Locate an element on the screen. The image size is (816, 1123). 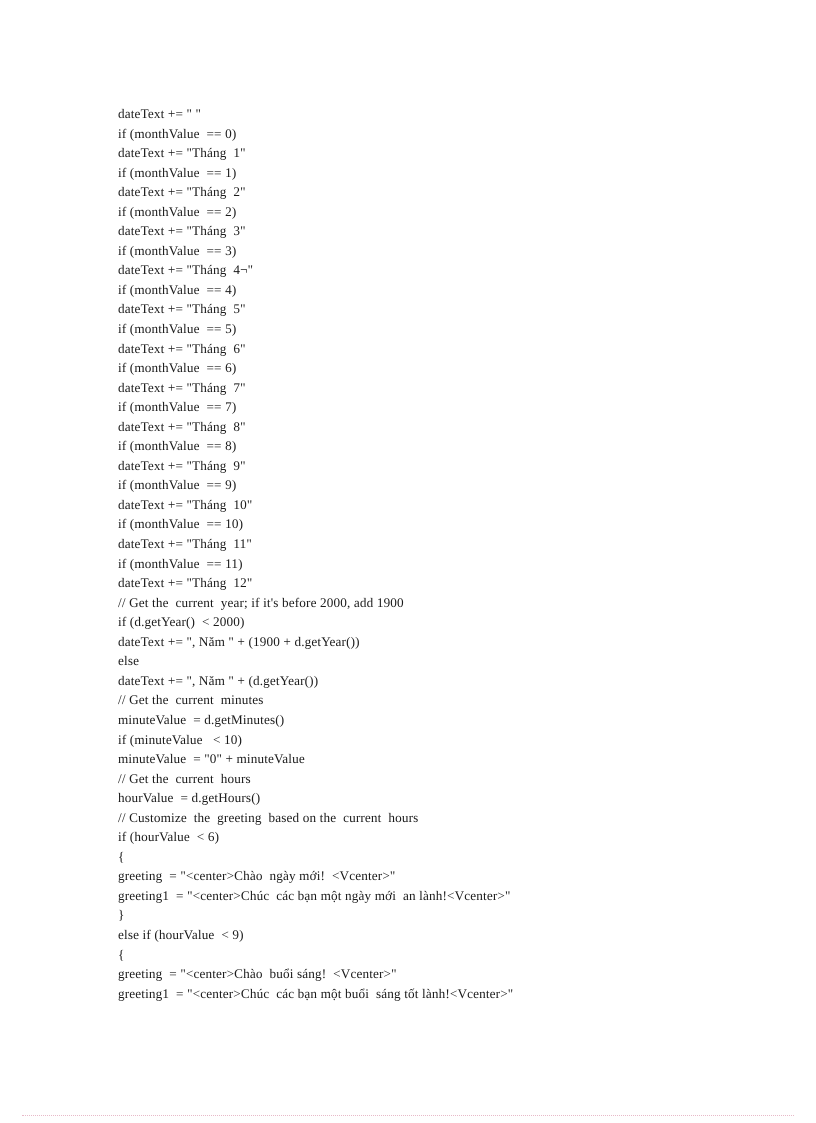
code-line: dateText += "Tháng 7" is located at coordinates (182, 387).